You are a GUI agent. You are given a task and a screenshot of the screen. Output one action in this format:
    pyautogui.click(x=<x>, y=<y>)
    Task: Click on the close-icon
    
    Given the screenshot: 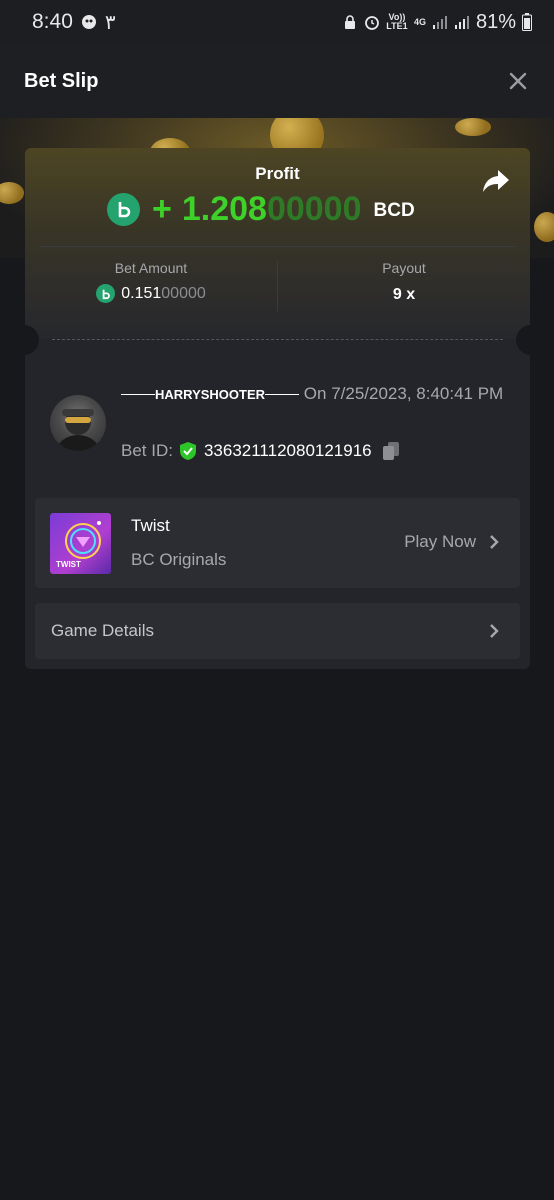 What is the action you would take?
    pyautogui.click(x=518, y=81)
    